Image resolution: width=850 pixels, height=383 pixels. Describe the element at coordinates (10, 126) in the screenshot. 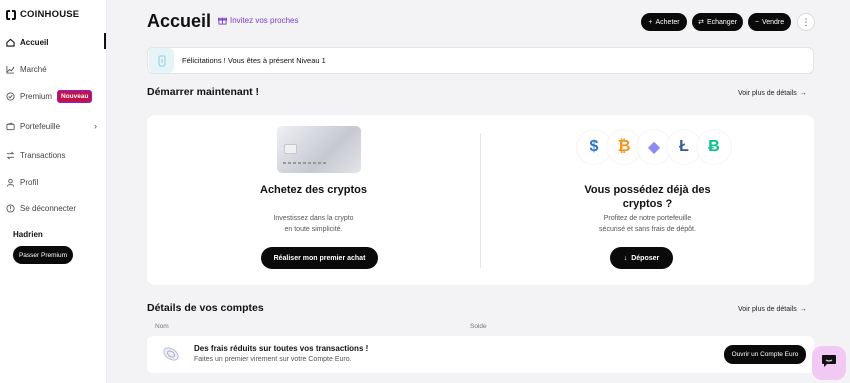

I see `wallet-icon` at that location.